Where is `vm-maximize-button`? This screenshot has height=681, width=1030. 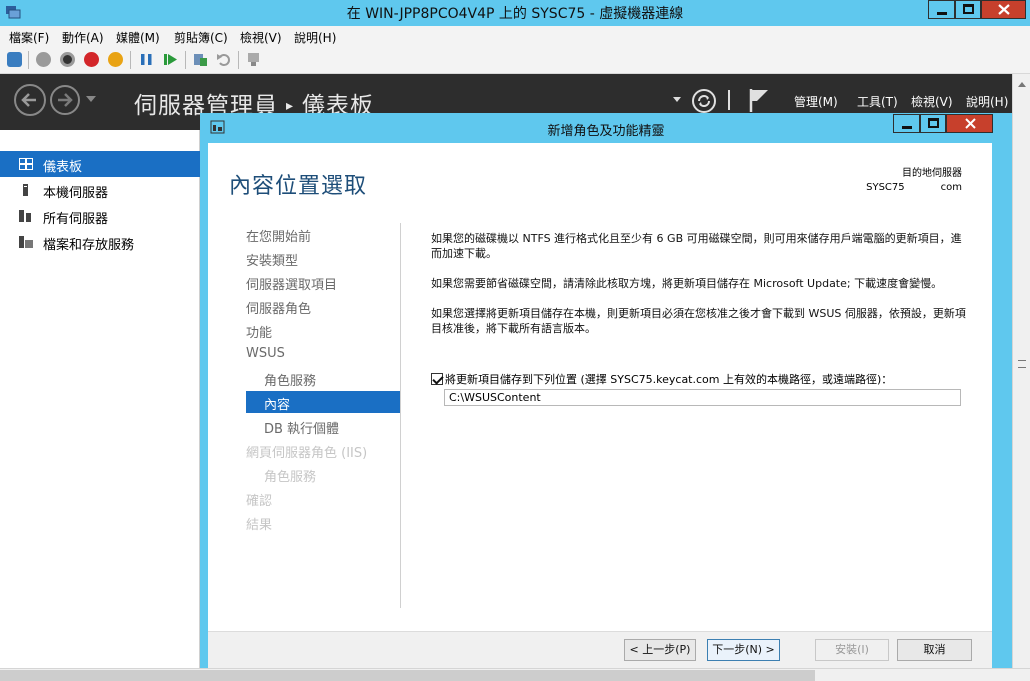 vm-maximize-button is located at coordinates (968, 9).